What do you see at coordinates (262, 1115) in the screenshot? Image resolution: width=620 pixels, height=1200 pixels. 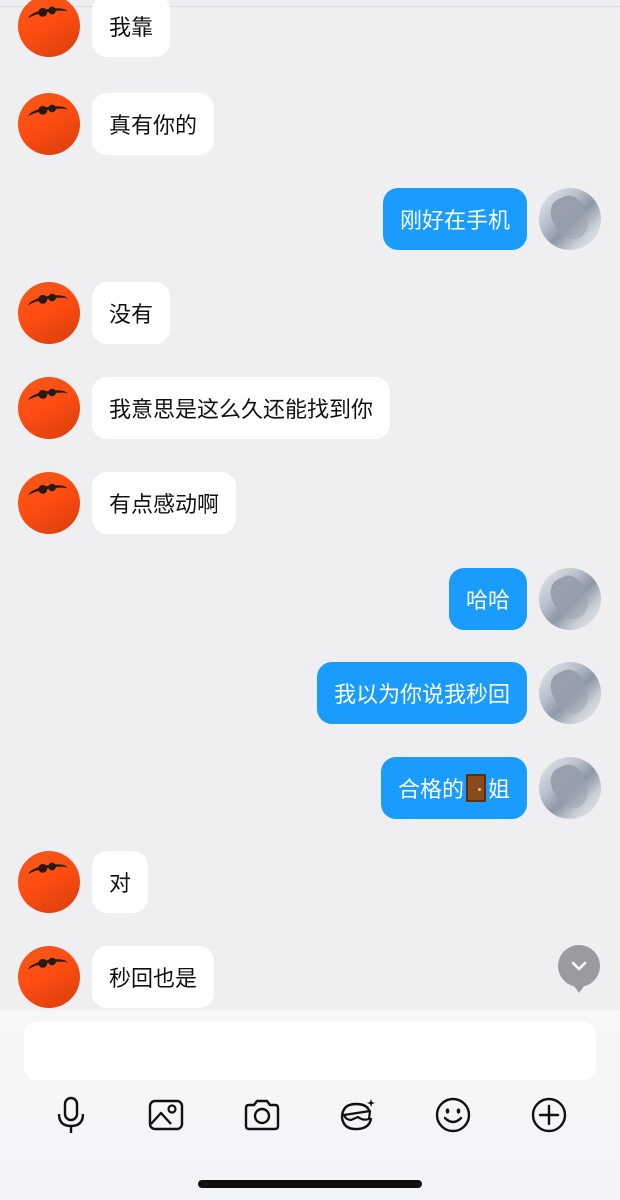 I see `camera-icon` at bounding box center [262, 1115].